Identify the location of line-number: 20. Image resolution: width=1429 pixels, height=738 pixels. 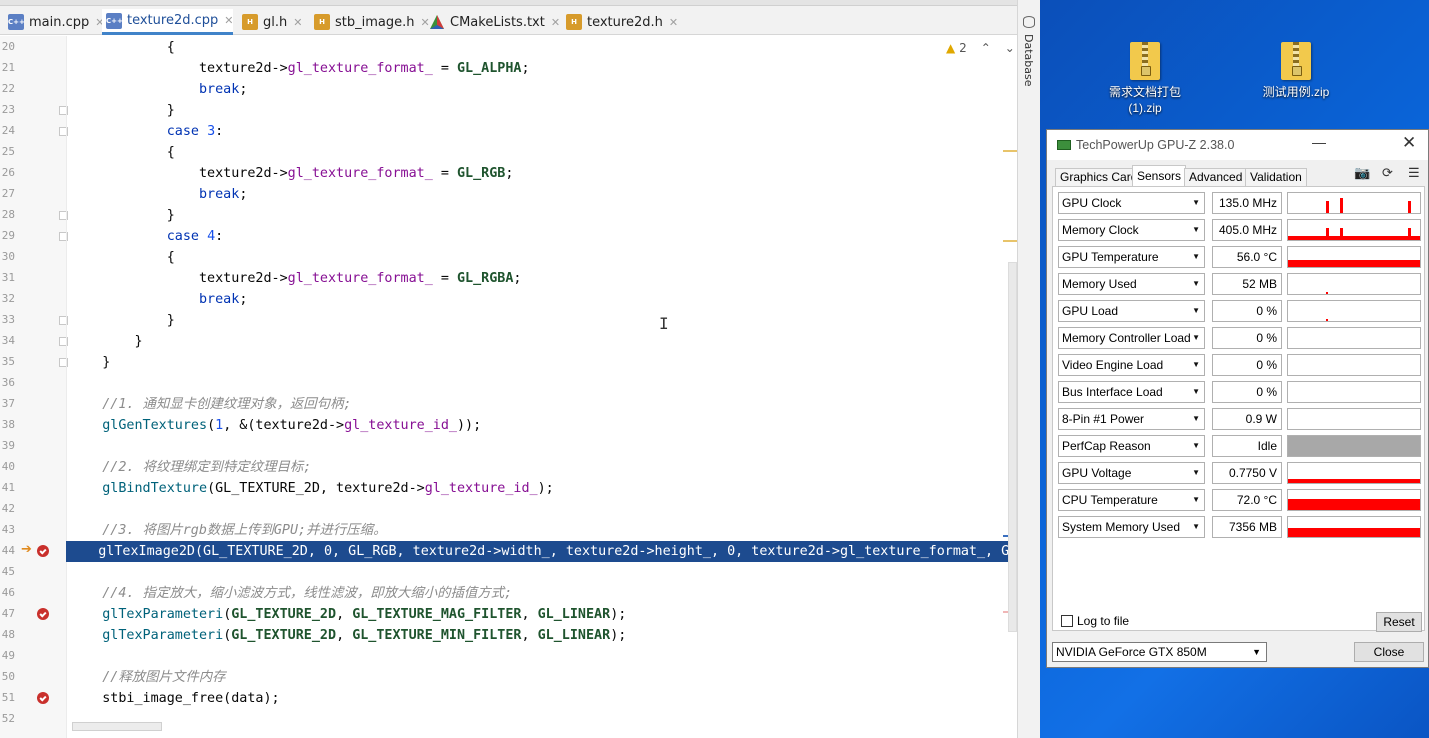
(7, 46).